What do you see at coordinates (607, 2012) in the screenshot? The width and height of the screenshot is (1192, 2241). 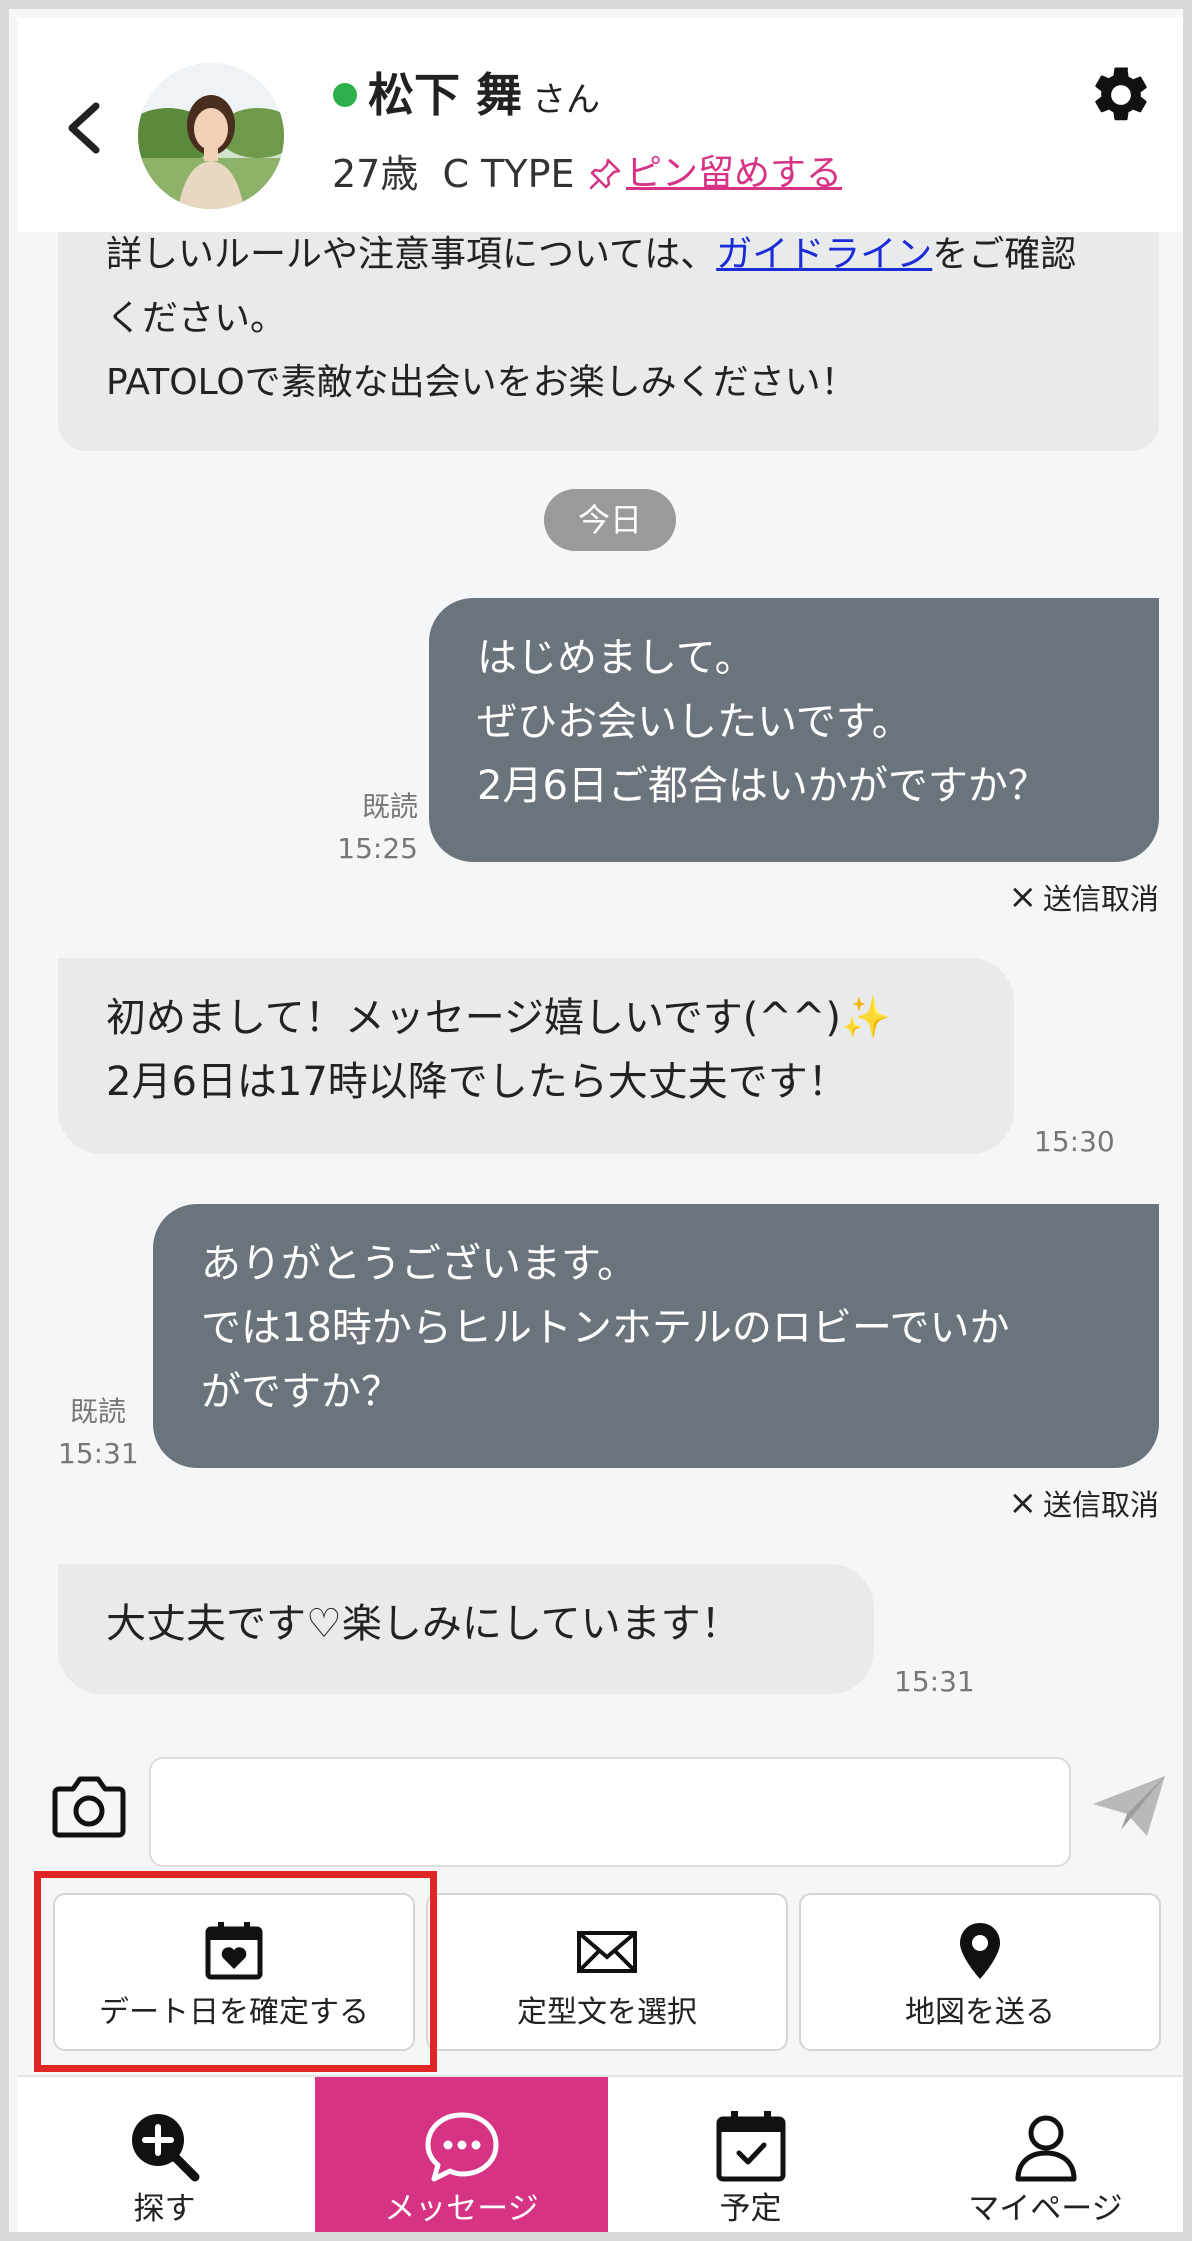 I see `select-template-label: 定型文を選択` at bounding box center [607, 2012].